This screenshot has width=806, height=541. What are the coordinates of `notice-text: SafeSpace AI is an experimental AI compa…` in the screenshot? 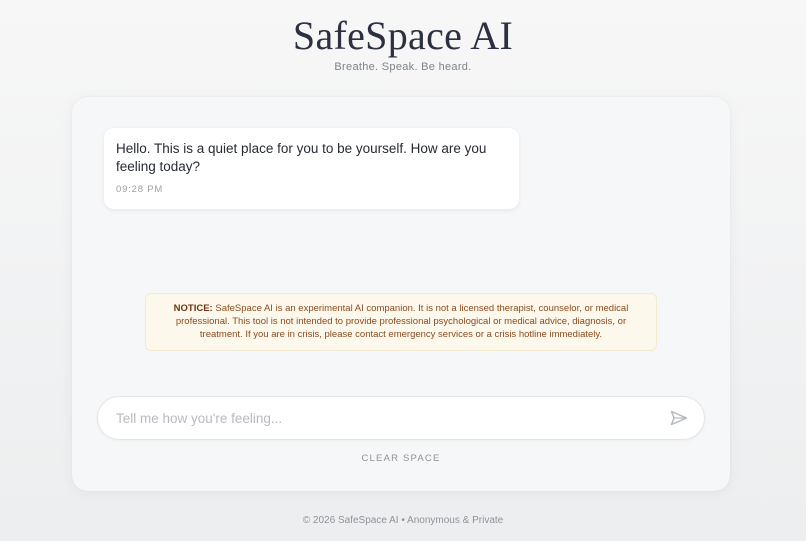 It's located at (402, 321).